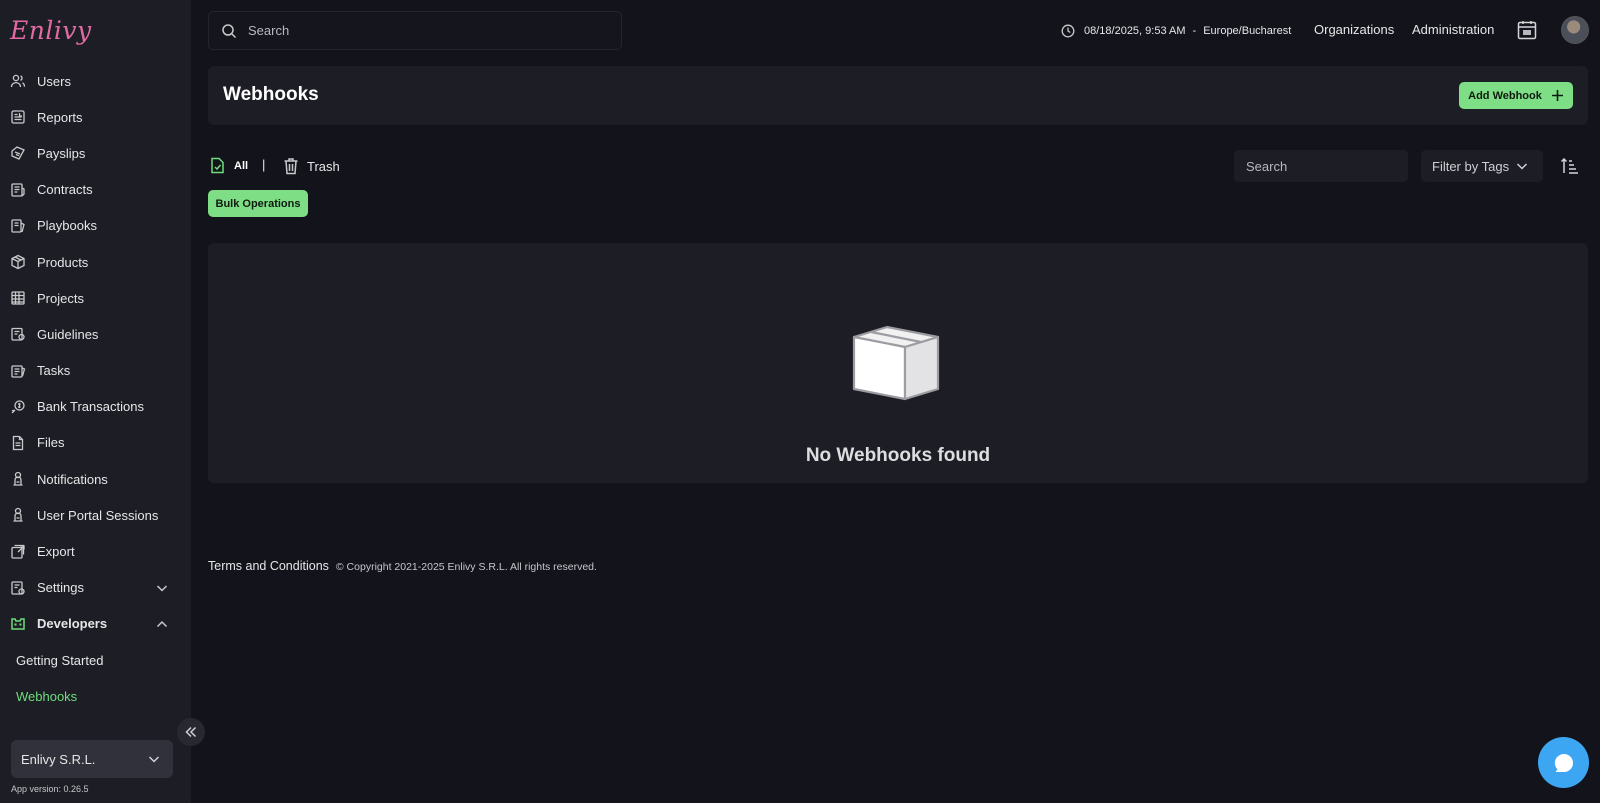  What do you see at coordinates (18, 588) in the screenshot?
I see `settings-icon` at bounding box center [18, 588].